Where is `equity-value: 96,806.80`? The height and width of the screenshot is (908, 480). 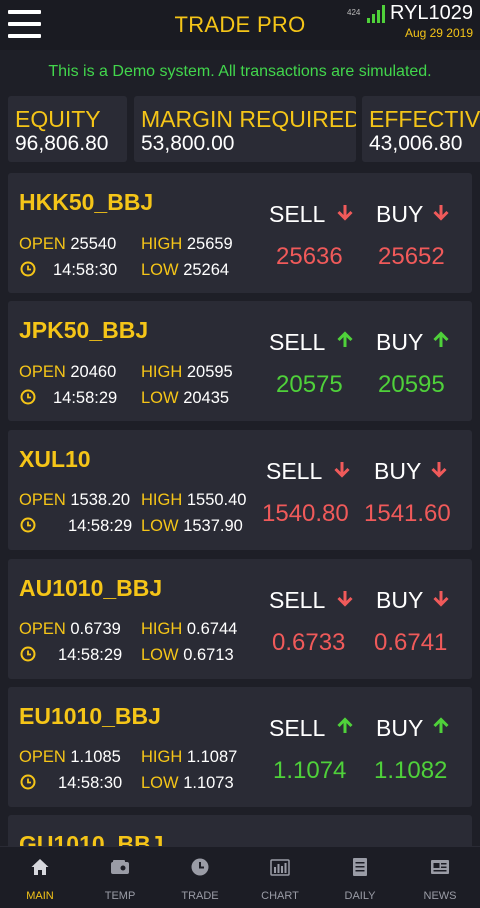
equity-value: 96,806.80 is located at coordinates (62, 143).